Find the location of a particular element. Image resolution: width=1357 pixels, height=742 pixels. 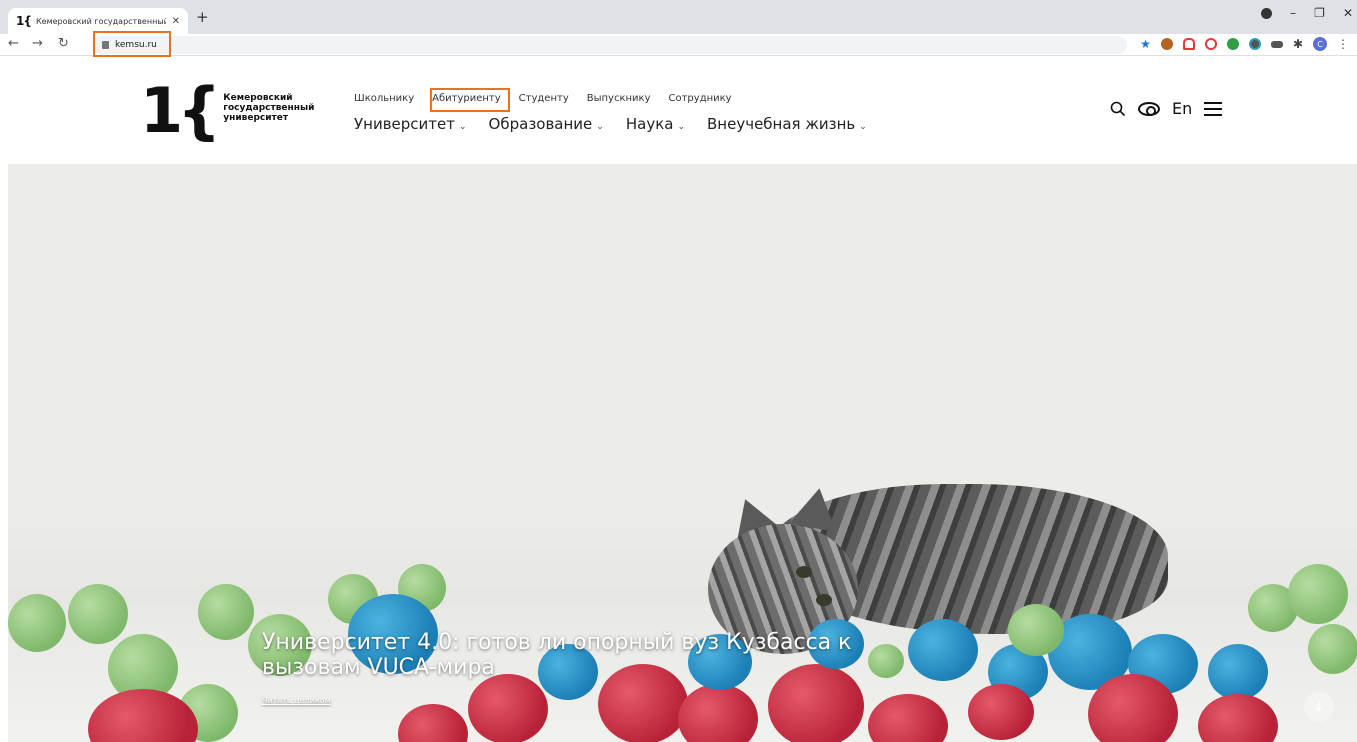

tab-close-icon: ✕ is located at coordinates (176, 21).